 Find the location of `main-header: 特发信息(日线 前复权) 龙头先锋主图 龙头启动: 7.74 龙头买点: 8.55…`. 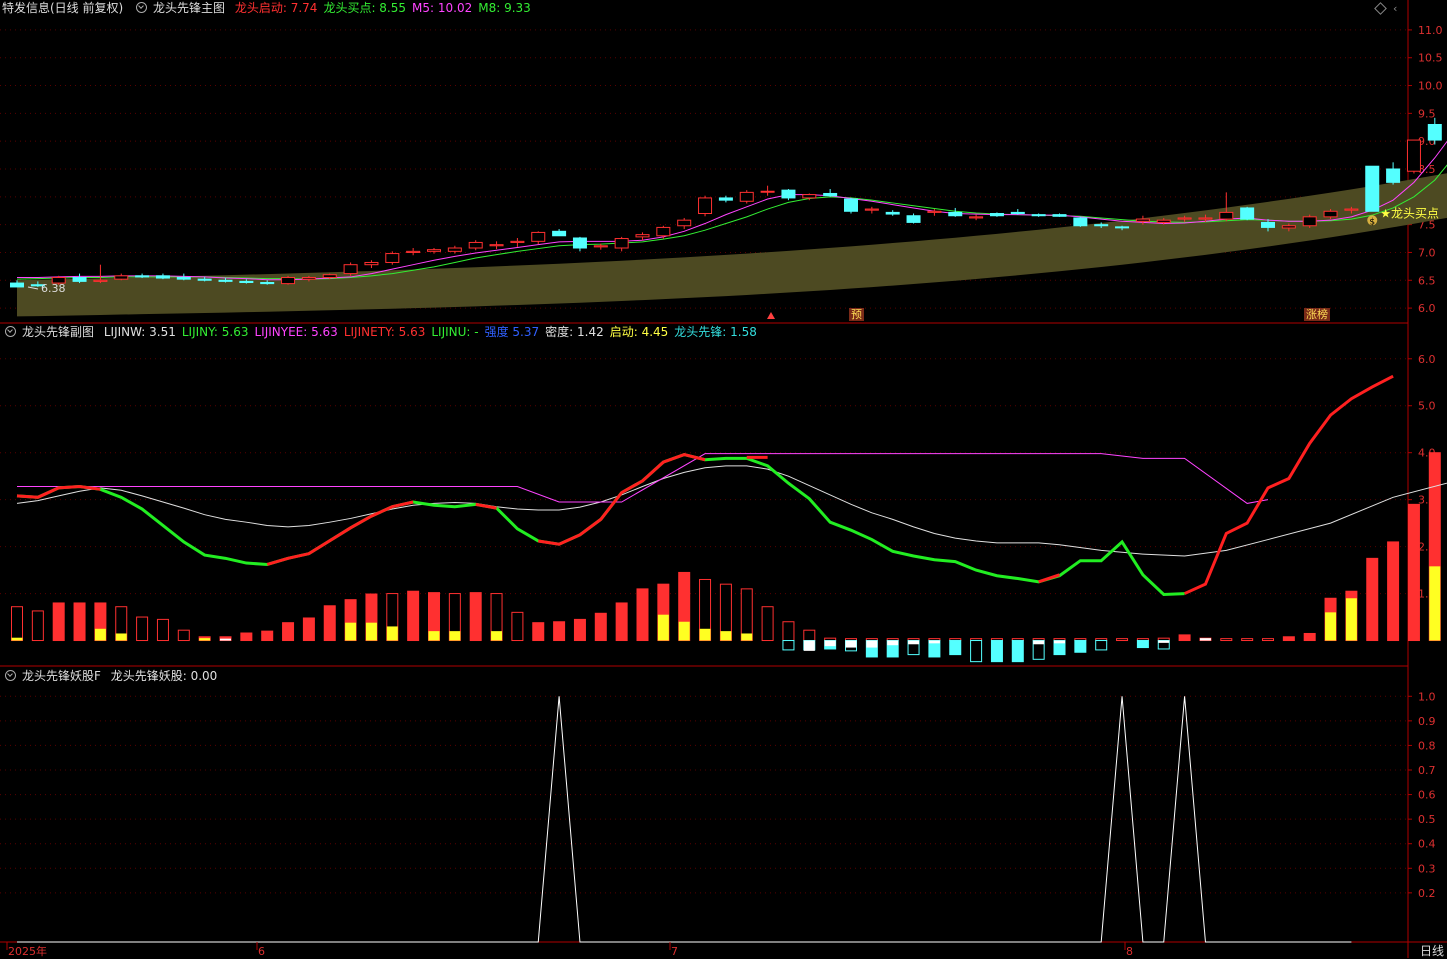

main-header: 特发信息(日线 前复权) 龙头先锋主图 龙头启动: 7.74 龙头买点: 8.55… is located at coordinates (272, 8).